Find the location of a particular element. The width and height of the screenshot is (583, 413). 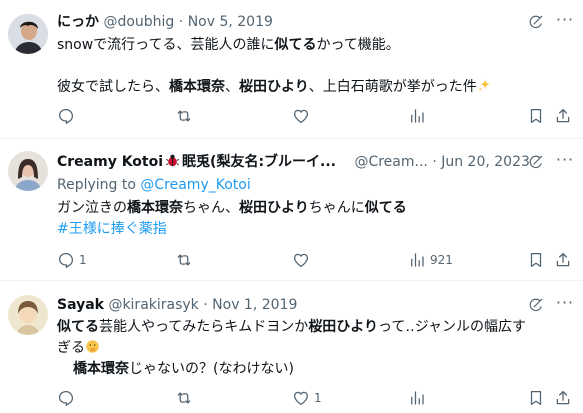

like-button: 1 is located at coordinates (307, 398).